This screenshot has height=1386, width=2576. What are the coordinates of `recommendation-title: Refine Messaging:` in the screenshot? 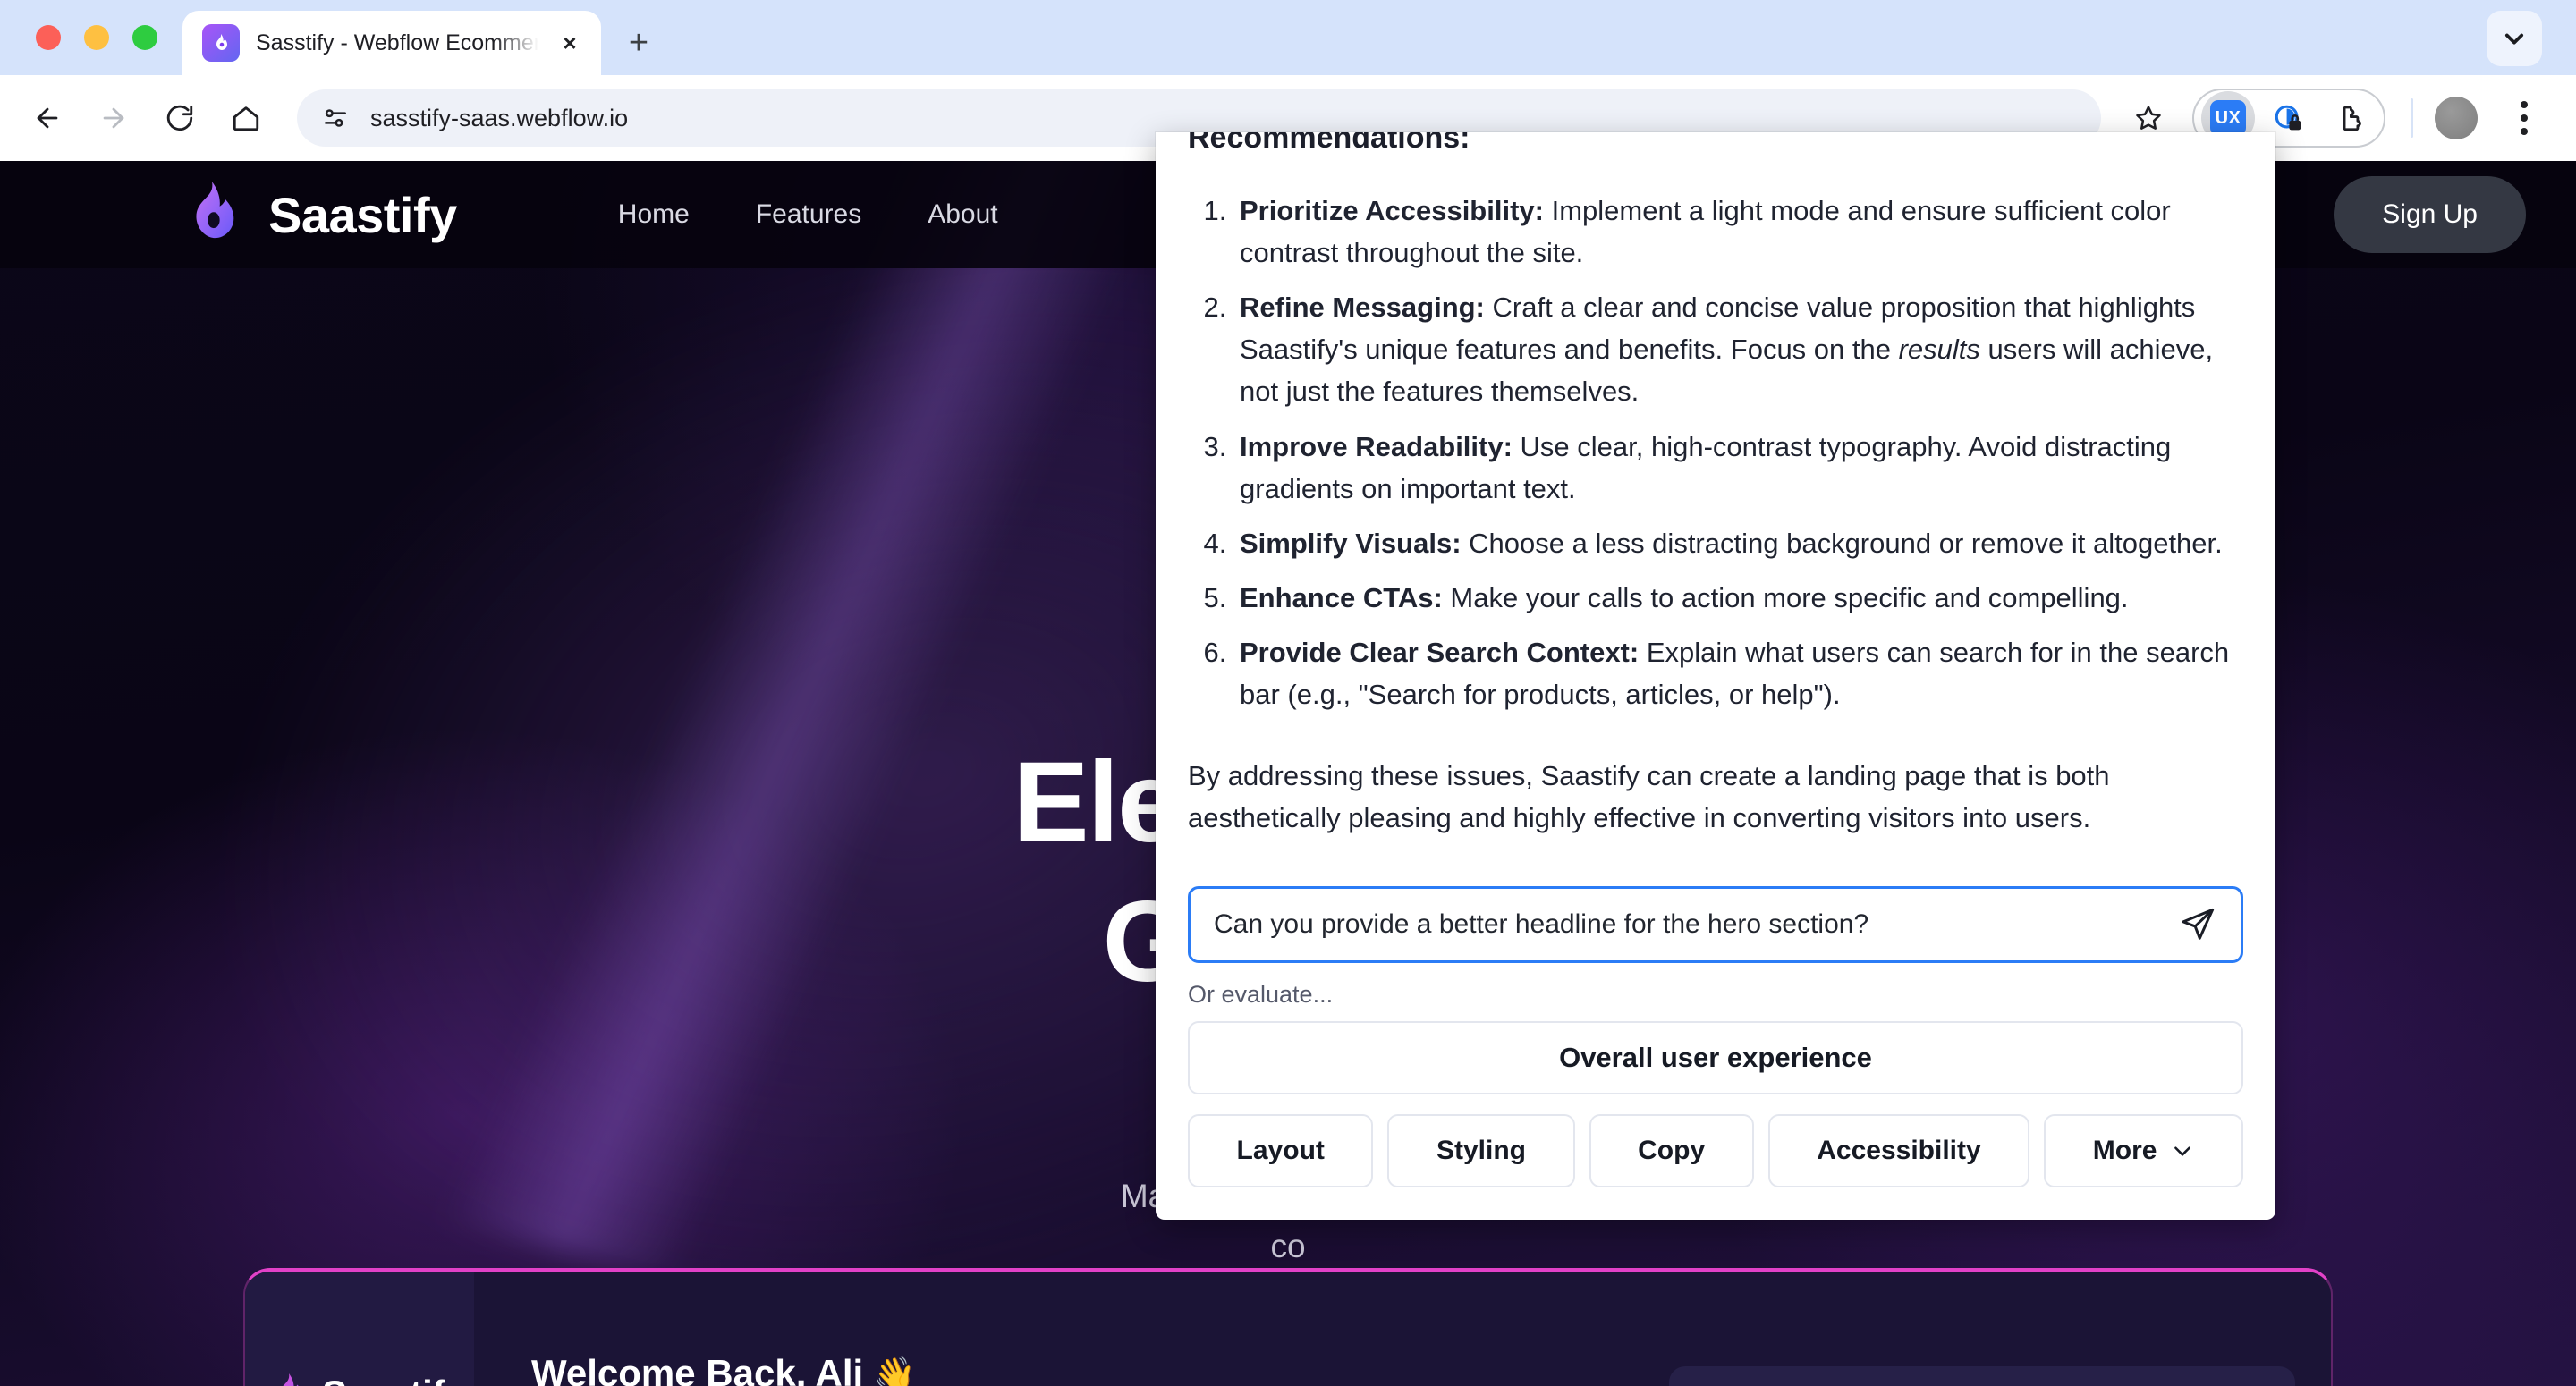 It's located at (1362, 308).